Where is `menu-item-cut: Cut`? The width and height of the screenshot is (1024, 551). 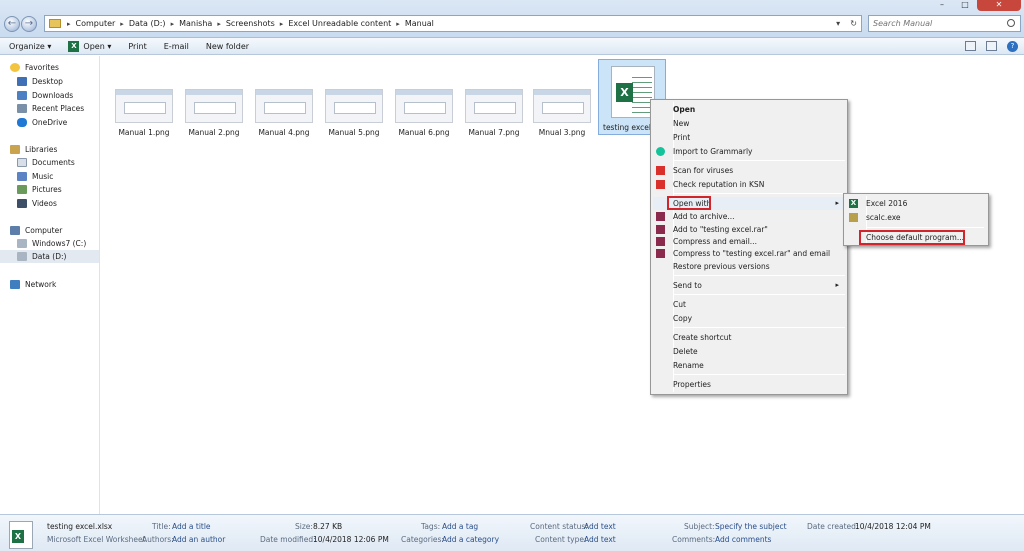 menu-item-cut: Cut is located at coordinates (749, 304).